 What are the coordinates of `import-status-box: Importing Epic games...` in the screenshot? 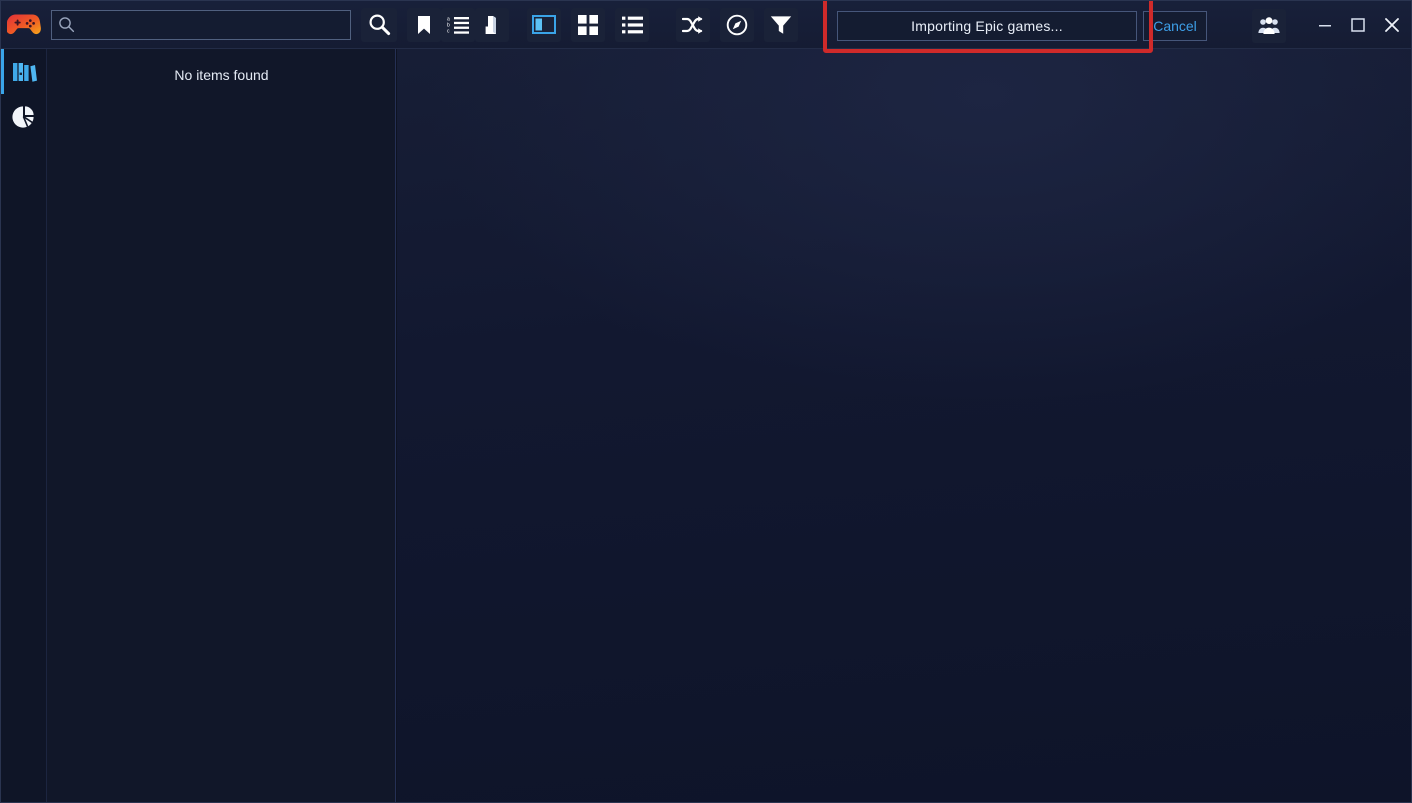 It's located at (987, 26).